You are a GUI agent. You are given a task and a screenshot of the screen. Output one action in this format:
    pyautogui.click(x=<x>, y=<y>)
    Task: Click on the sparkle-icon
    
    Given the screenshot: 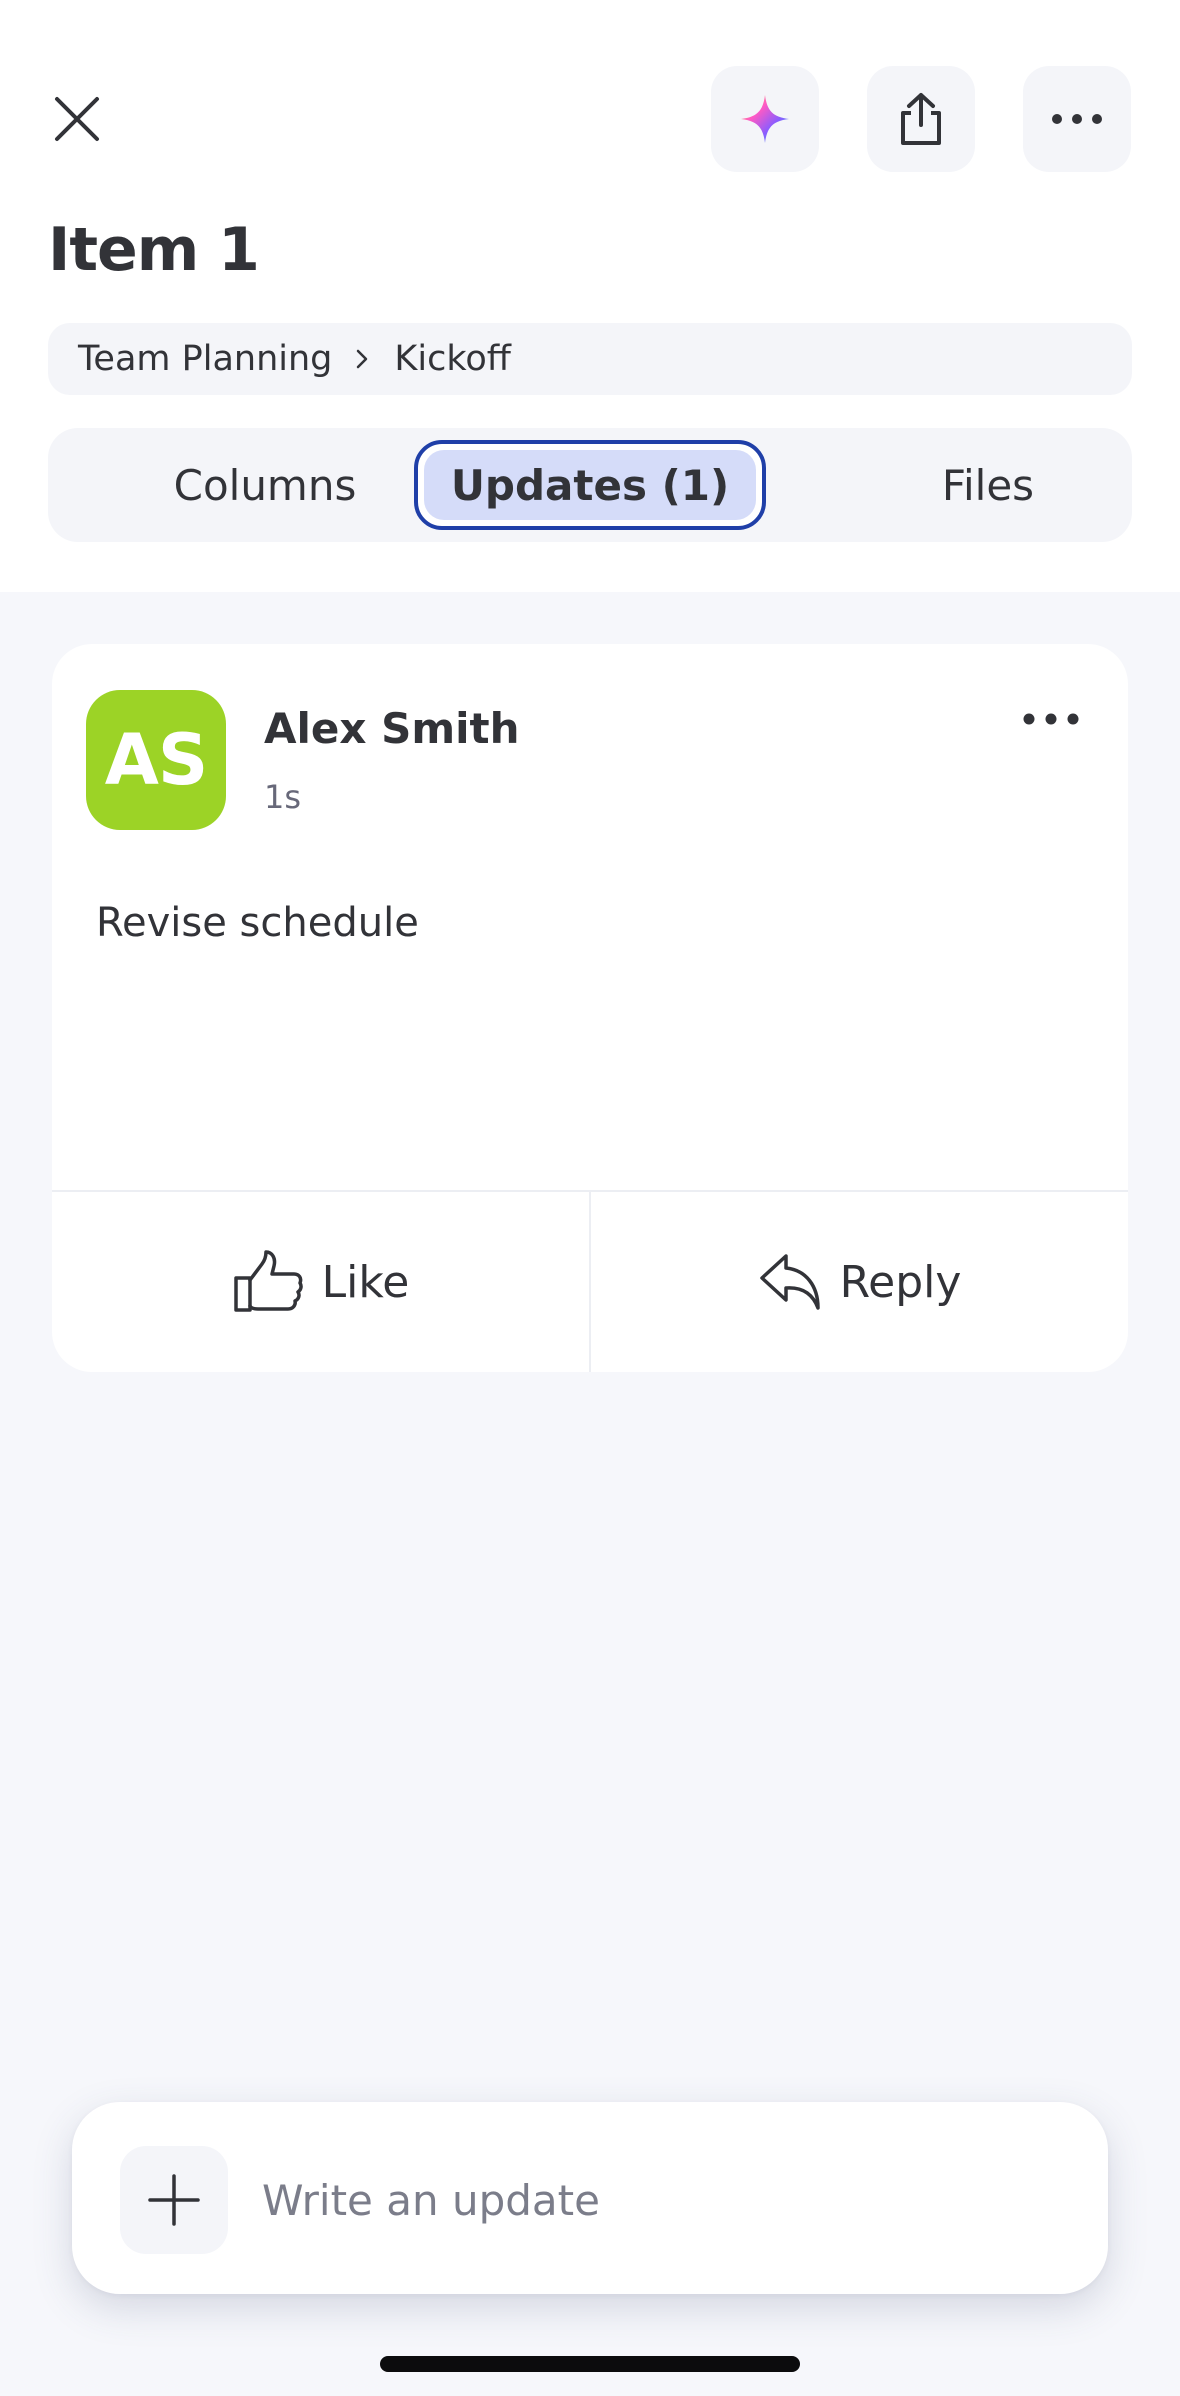 What is the action you would take?
    pyautogui.click(x=765, y=119)
    